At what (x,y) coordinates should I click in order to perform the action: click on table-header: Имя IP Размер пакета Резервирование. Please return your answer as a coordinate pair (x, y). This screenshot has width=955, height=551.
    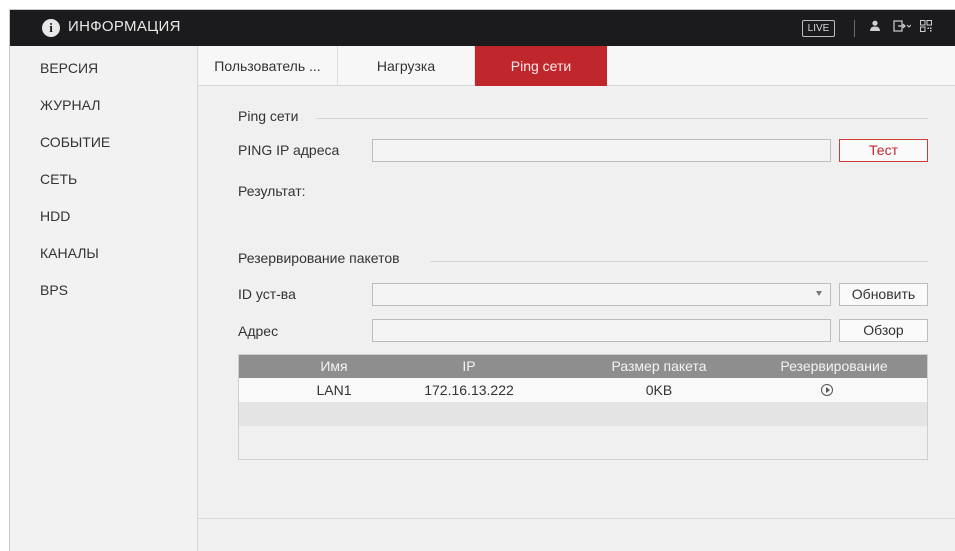
    Looking at the image, I should click on (583, 366).